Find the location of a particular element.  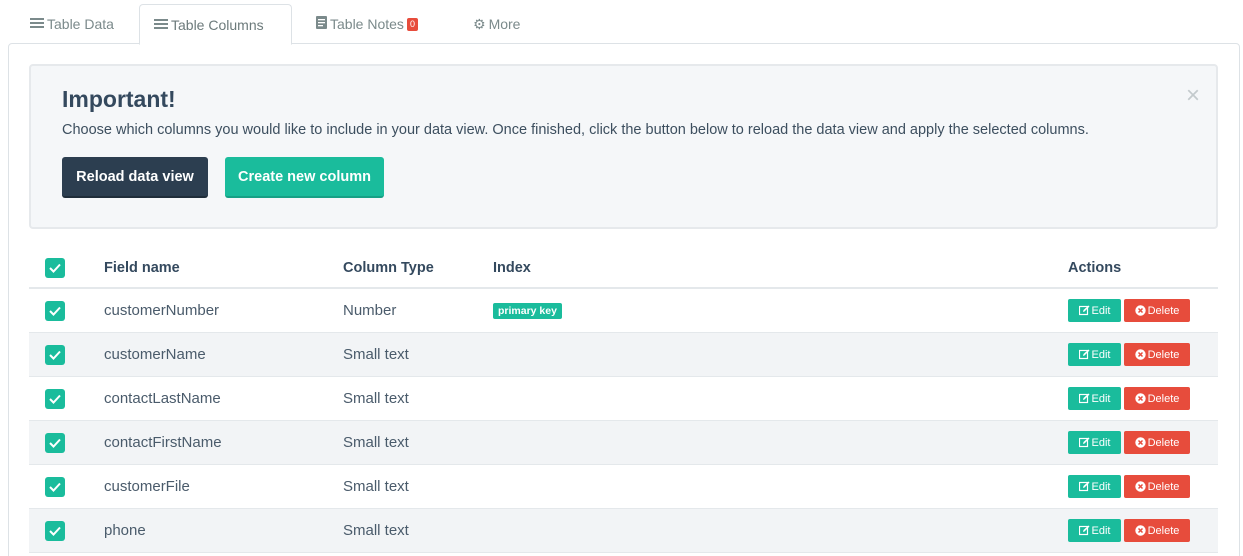

alert-title: Important! is located at coordinates (119, 99).